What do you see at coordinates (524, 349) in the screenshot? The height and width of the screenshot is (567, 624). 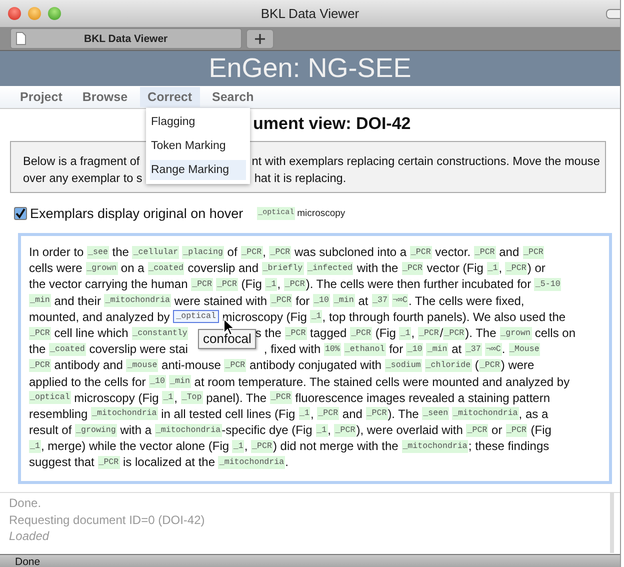 I see `exemplar-token: _Mouse` at bounding box center [524, 349].